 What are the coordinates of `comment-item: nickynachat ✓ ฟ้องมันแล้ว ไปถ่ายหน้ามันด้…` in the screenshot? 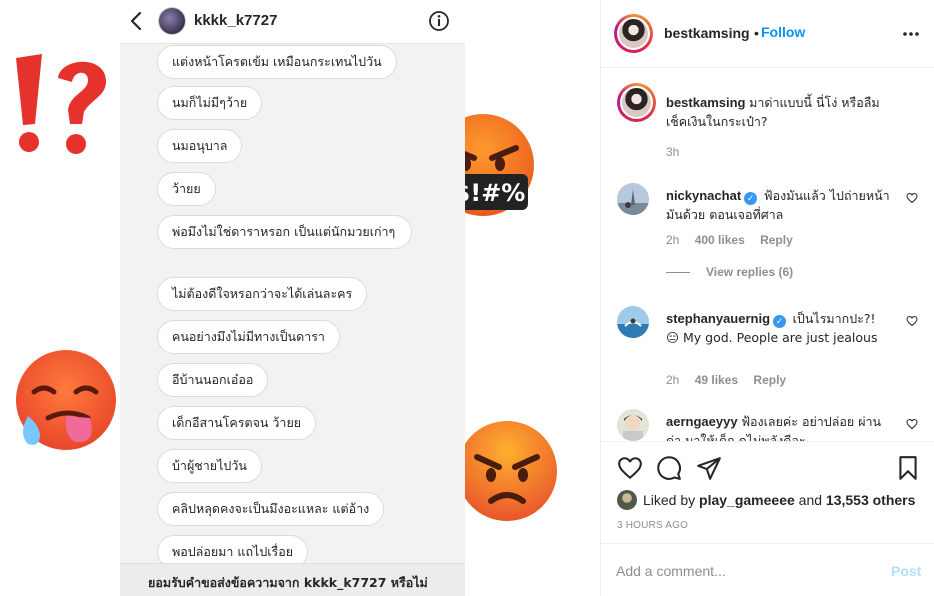 It's located at (769, 217).